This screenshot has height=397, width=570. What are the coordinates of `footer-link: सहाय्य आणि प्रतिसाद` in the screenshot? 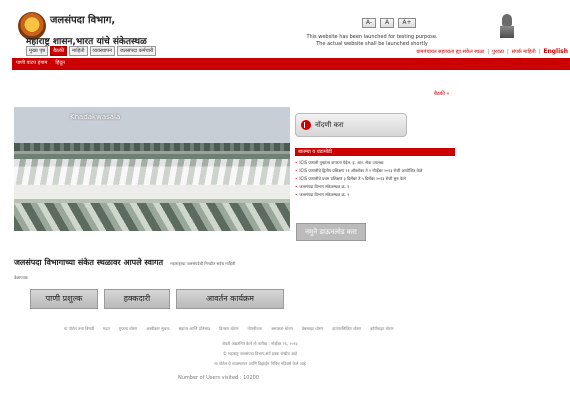 It's located at (195, 329).